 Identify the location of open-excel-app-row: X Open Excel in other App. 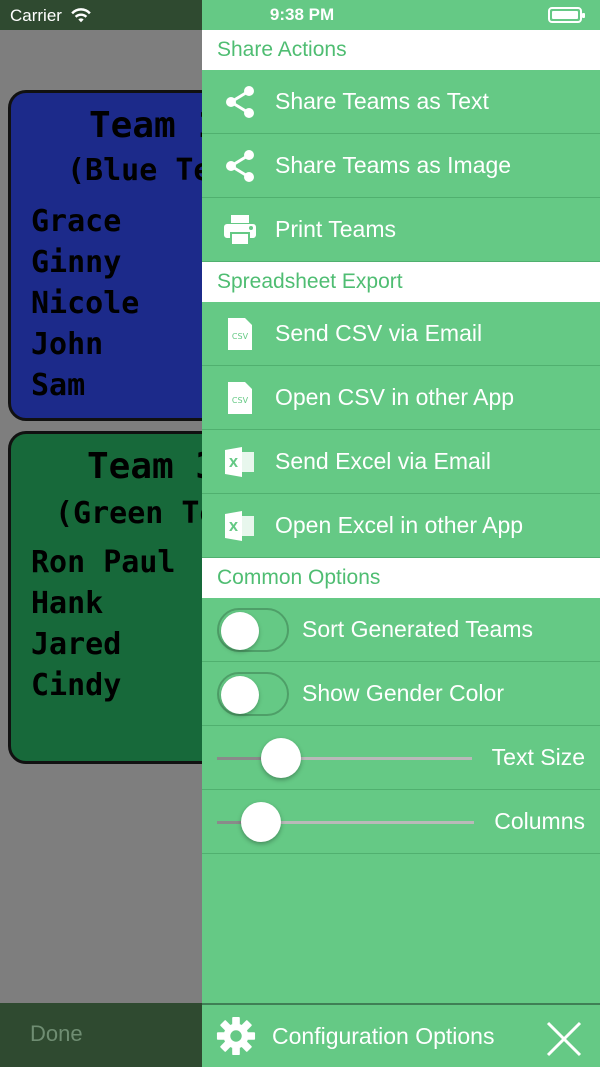
(401, 526).